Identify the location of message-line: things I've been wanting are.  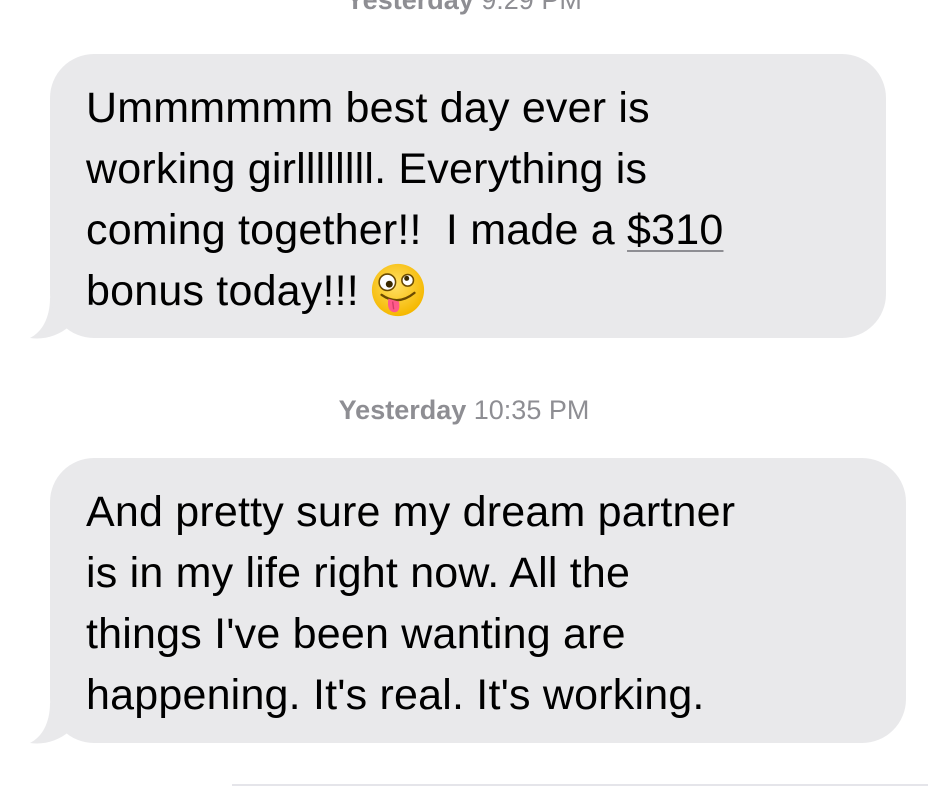
(356, 634).